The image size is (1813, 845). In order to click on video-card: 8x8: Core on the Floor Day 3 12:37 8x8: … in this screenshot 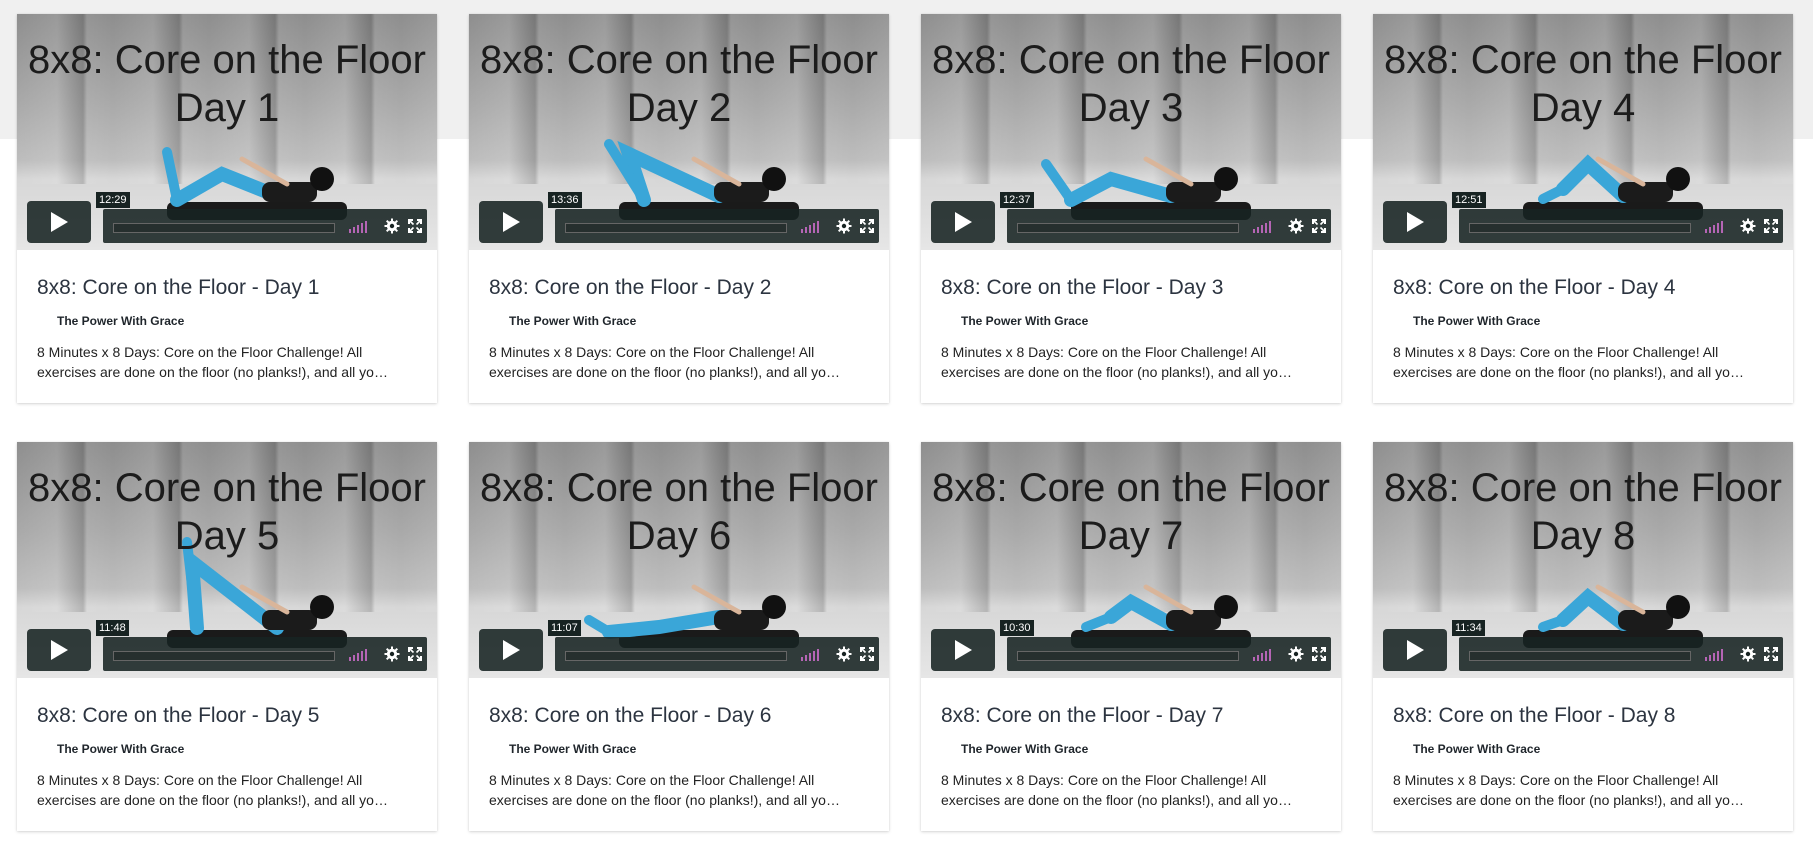, I will do `click(1131, 208)`.